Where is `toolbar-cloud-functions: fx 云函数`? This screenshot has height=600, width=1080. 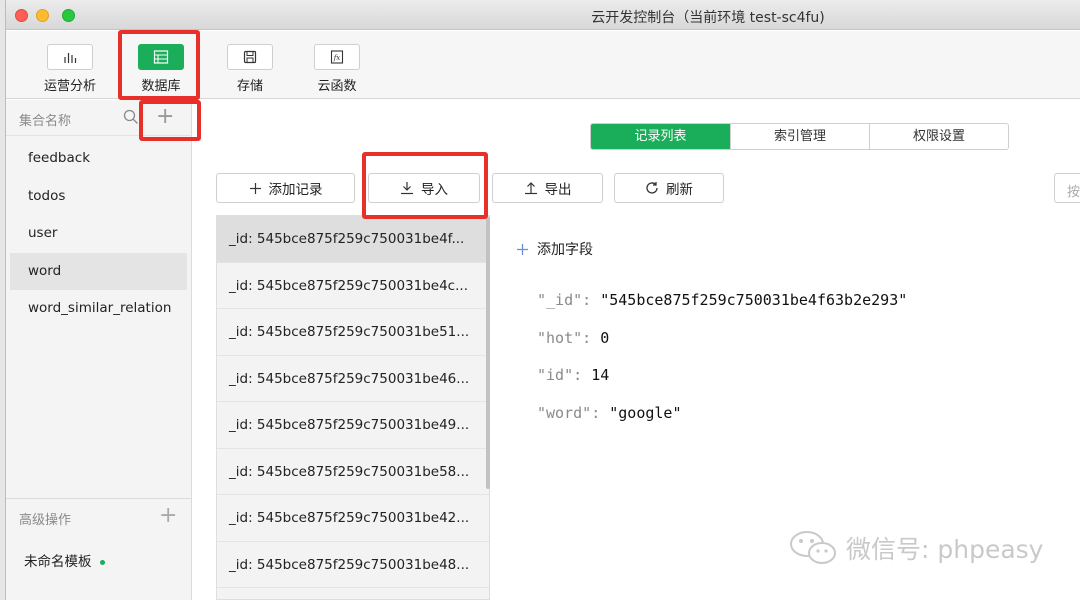
toolbar-cloud-functions: fx 云函数 is located at coordinates (337, 69).